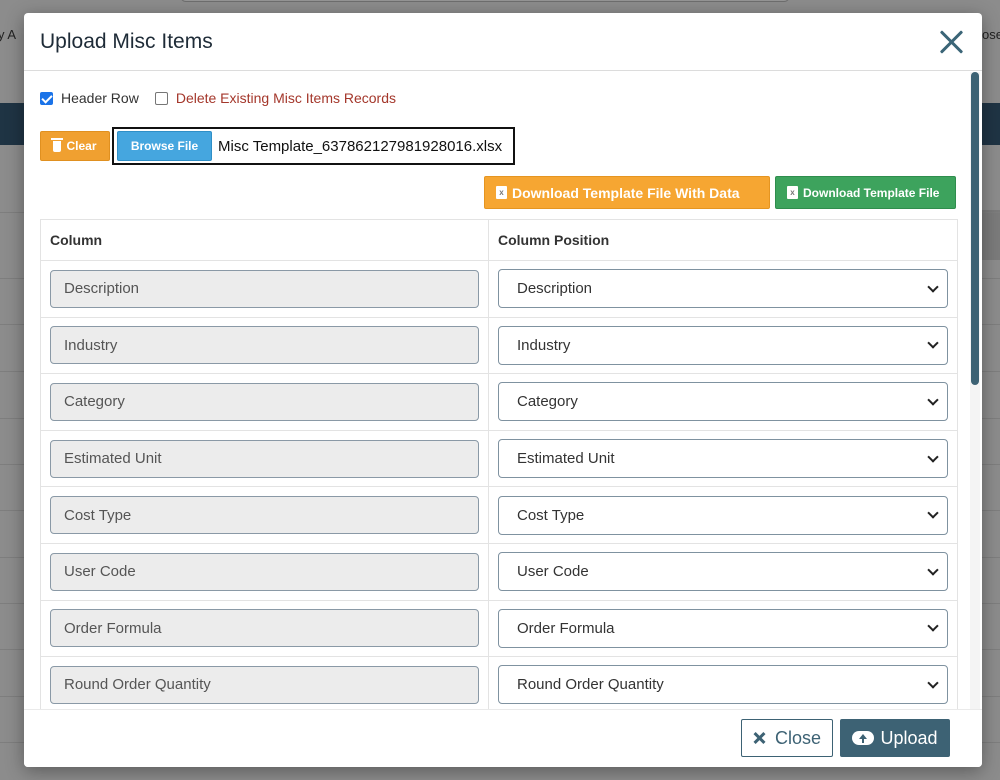 This screenshot has height=780, width=1000. I want to click on background-text: ose, so click(991, 34).